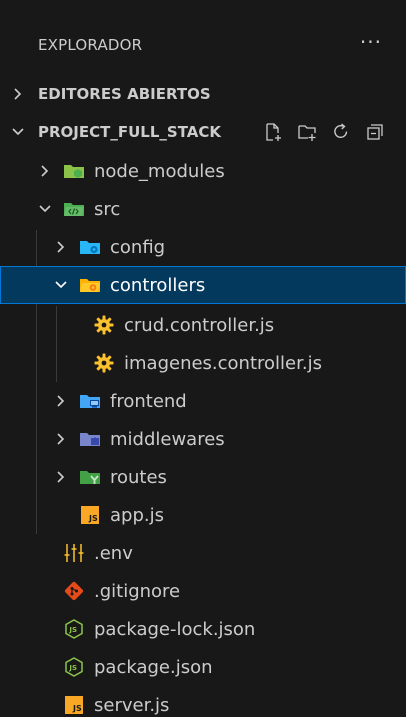  I want to click on tree-item-label: routes, so click(138, 477).